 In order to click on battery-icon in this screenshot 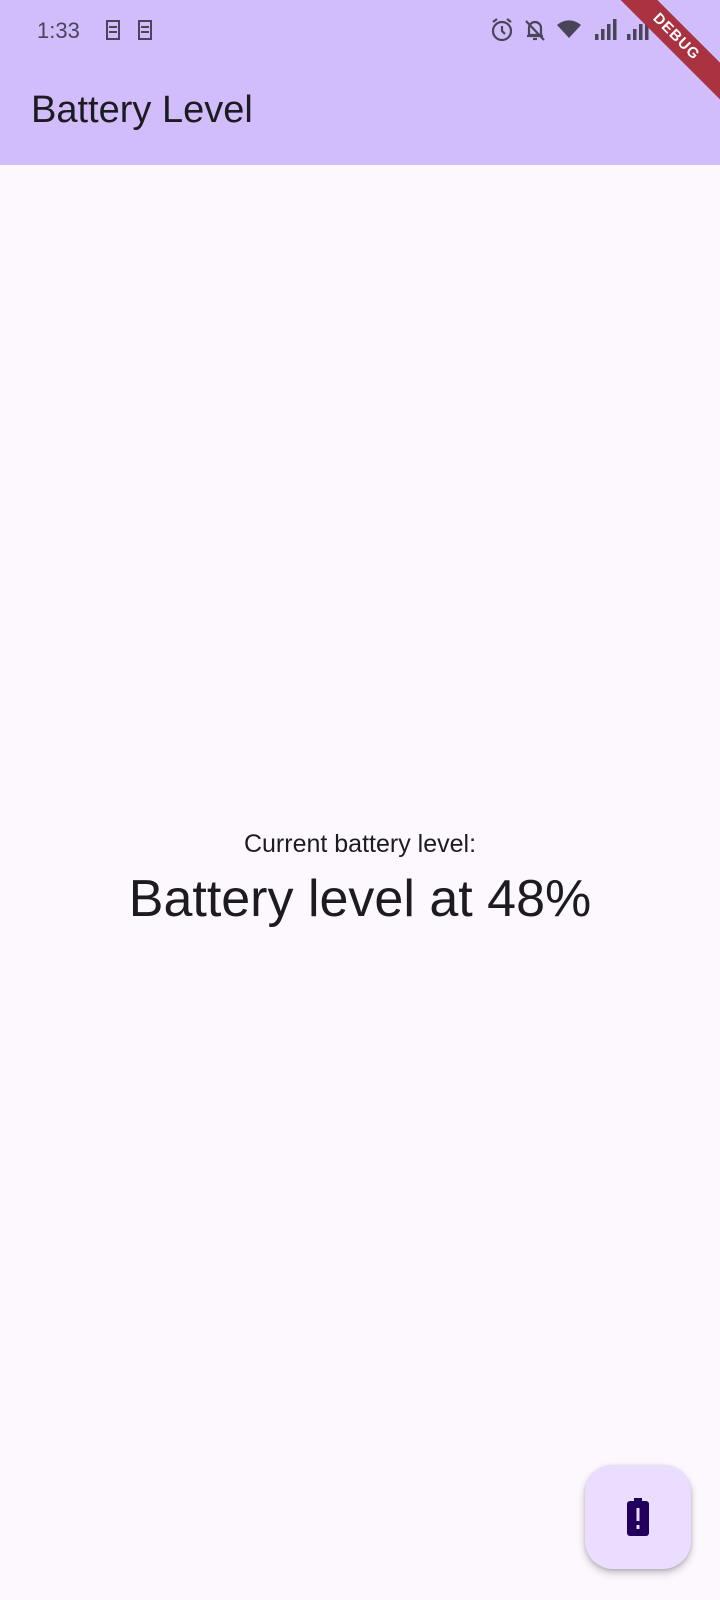, I will do `click(670, 31)`.